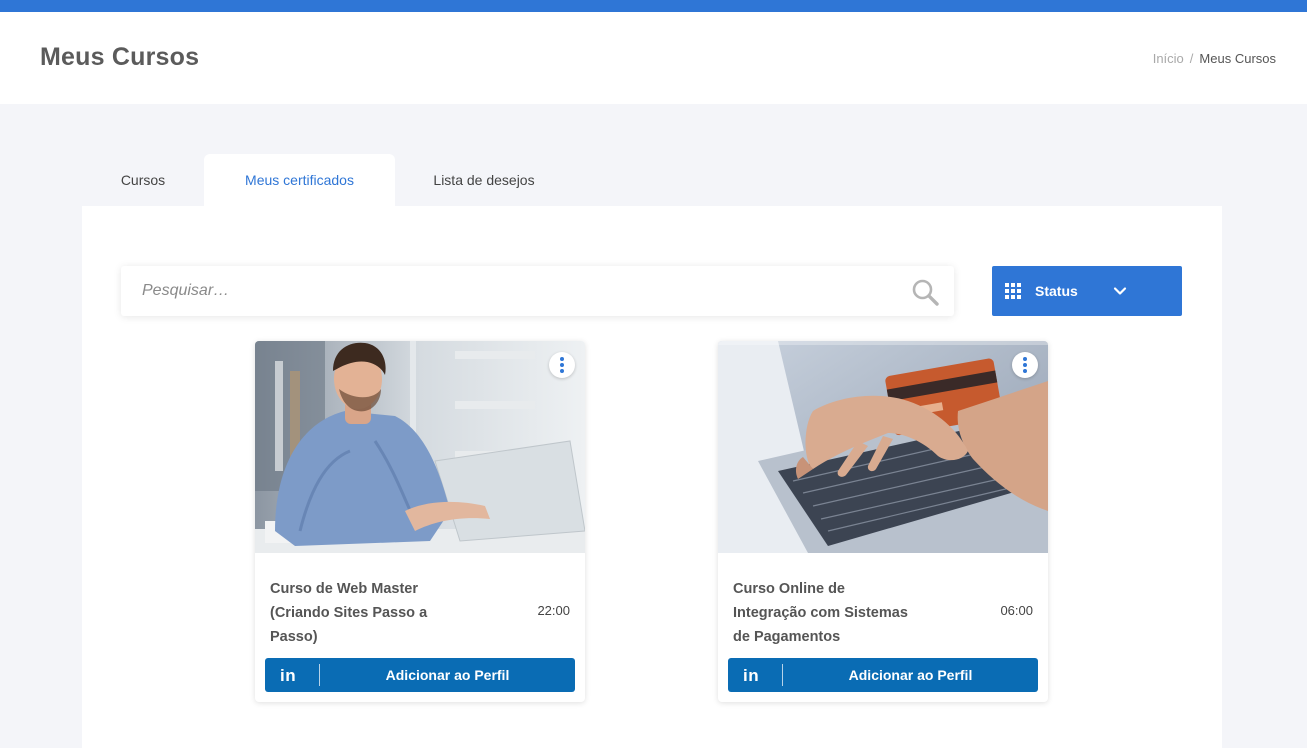 This screenshot has width=1307, height=748. Describe the element at coordinates (420, 447) in the screenshot. I see `man-using-laptop-photo` at that location.